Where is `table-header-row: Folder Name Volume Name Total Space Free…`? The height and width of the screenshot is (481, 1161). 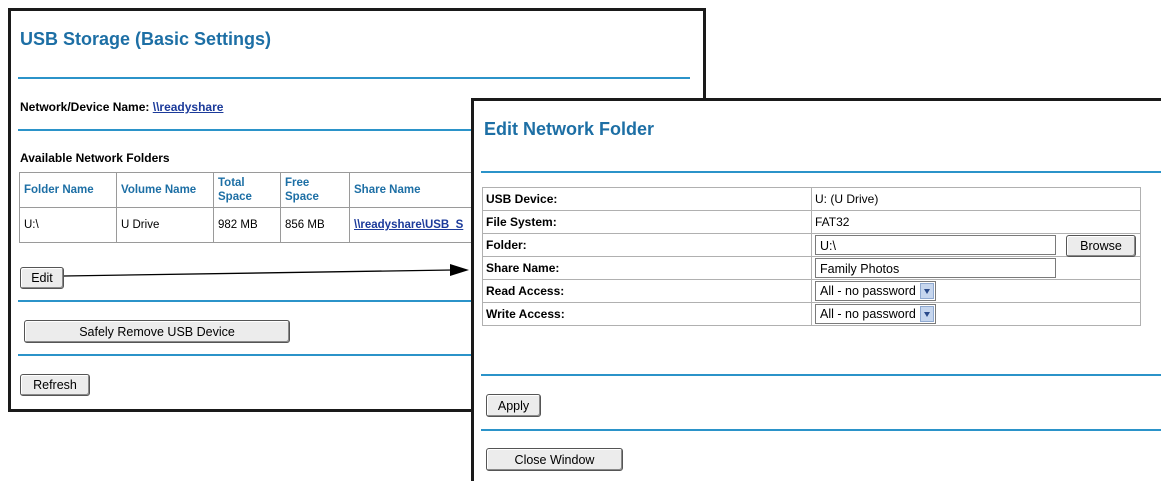 table-header-row: Folder Name Volume Name Total Space Free… is located at coordinates (269, 190).